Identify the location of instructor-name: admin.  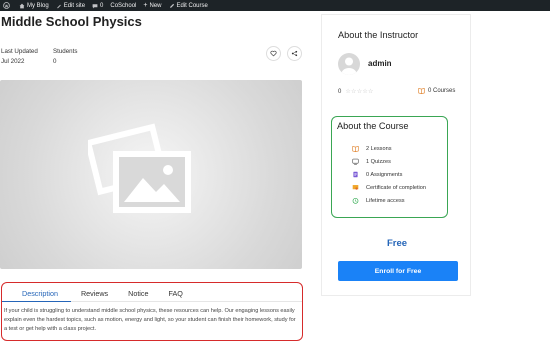
(380, 63).